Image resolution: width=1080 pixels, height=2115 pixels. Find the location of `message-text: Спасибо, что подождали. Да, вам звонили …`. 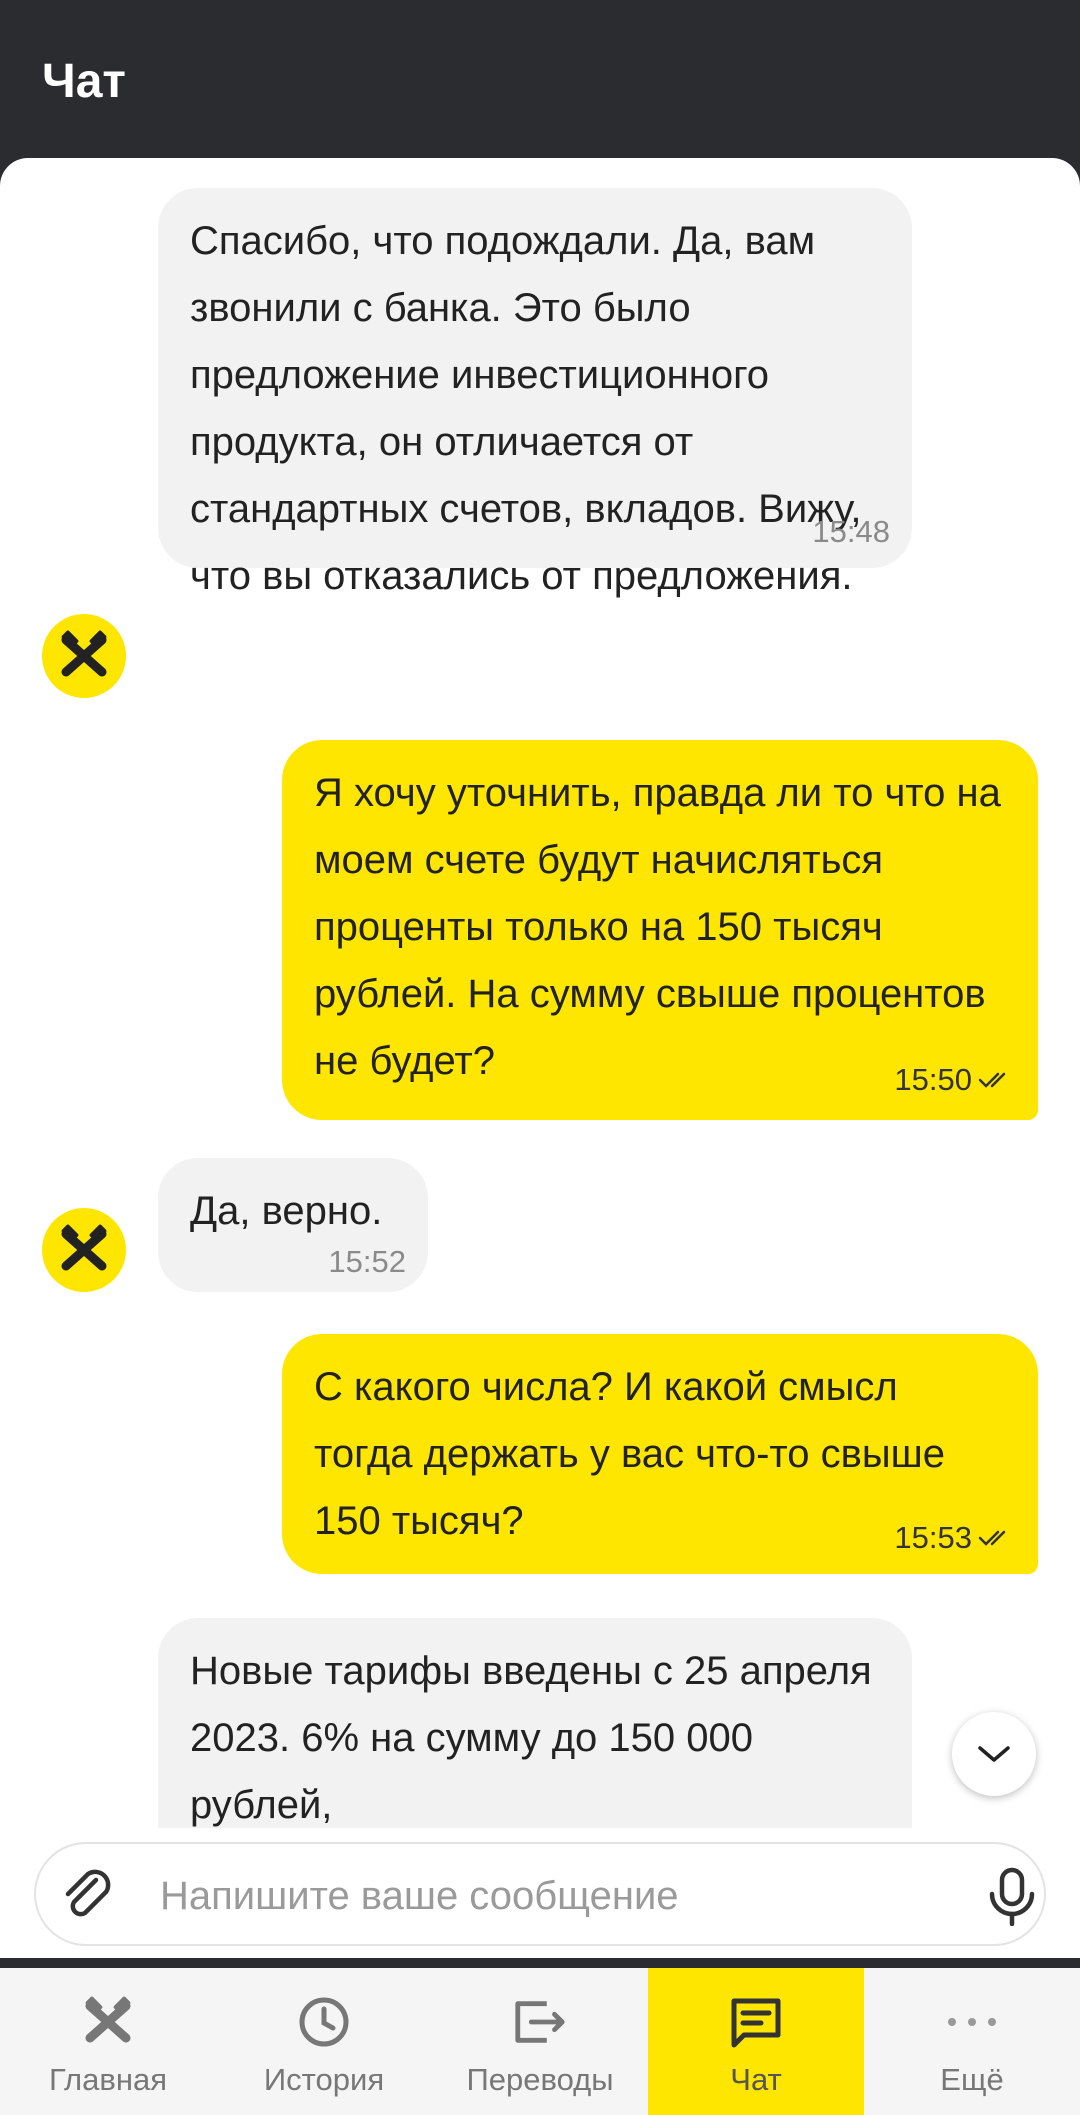

message-text: Спасибо, что подождали. Да, вам звонили … is located at coordinates (526, 408).